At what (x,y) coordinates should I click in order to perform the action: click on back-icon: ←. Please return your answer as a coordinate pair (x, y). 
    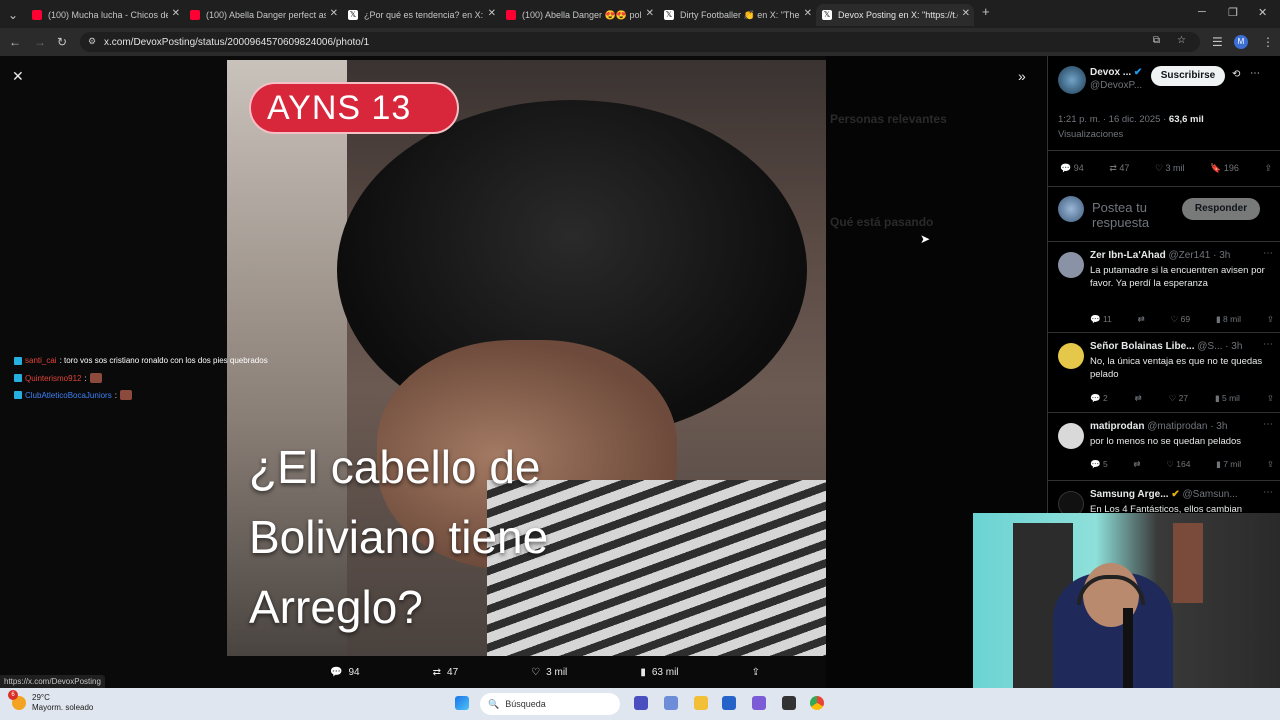
    Looking at the image, I should click on (15, 42).